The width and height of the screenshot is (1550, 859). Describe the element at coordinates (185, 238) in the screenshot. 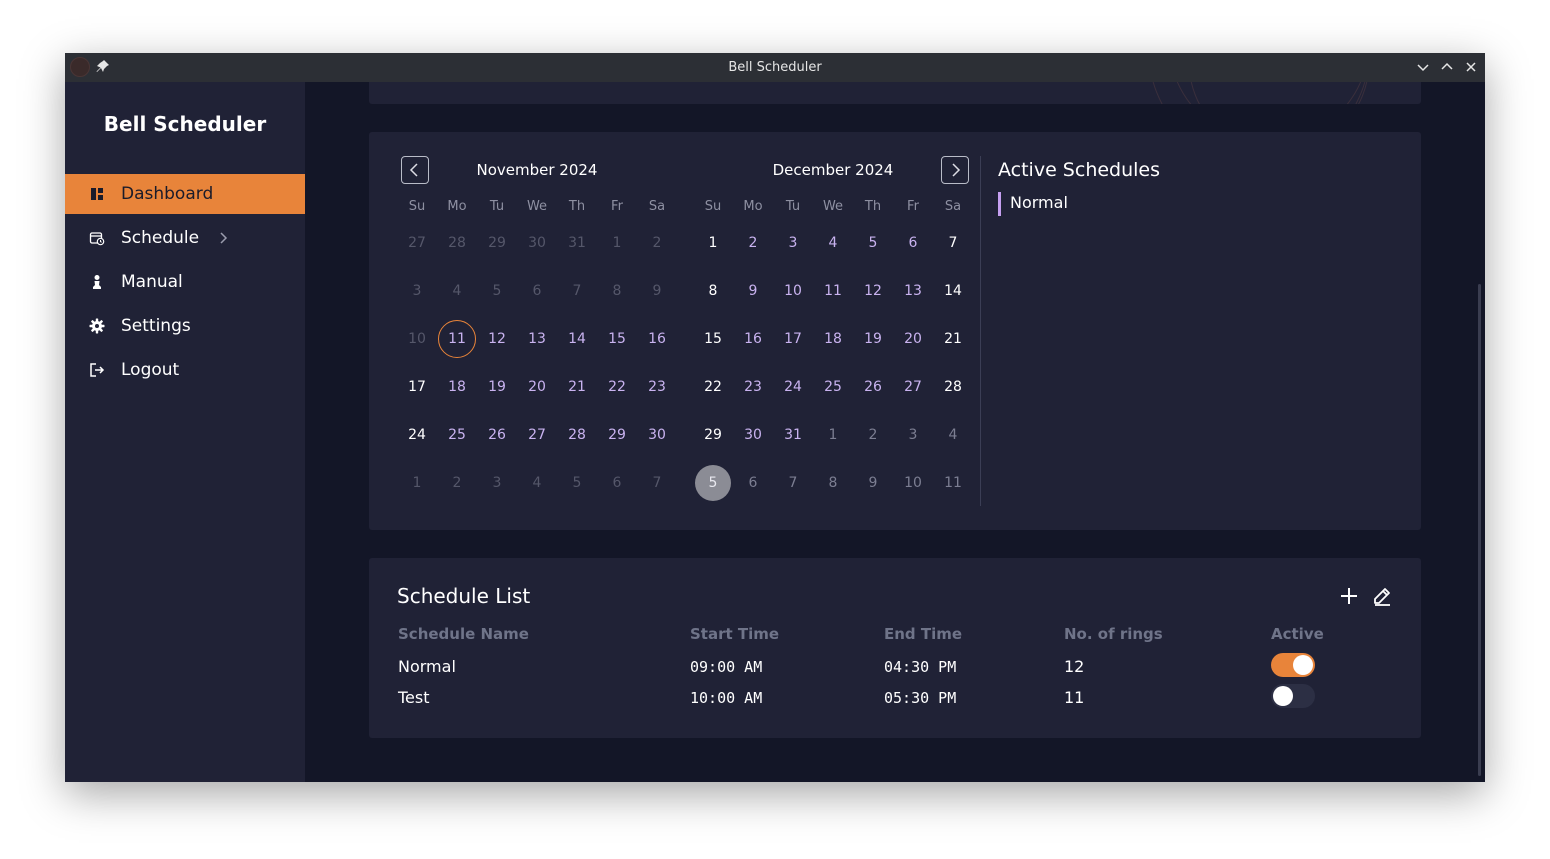

I see `sidebar-item-schedule: Schedule` at that location.